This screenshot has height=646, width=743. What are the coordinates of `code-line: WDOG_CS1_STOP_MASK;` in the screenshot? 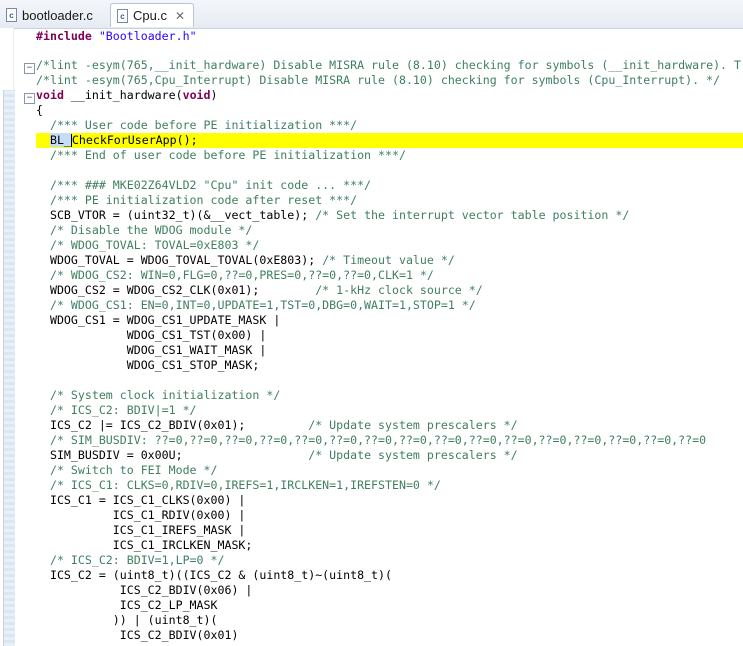 It's located at (148, 365).